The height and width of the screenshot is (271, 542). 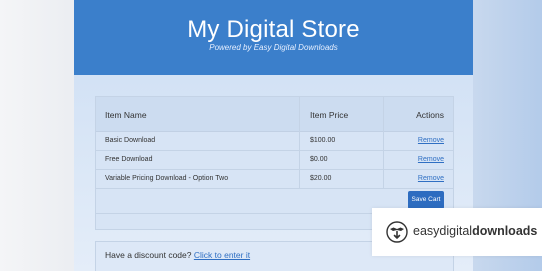 What do you see at coordinates (129, 159) in the screenshot?
I see `item-name: Free Download` at bounding box center [129, 159].